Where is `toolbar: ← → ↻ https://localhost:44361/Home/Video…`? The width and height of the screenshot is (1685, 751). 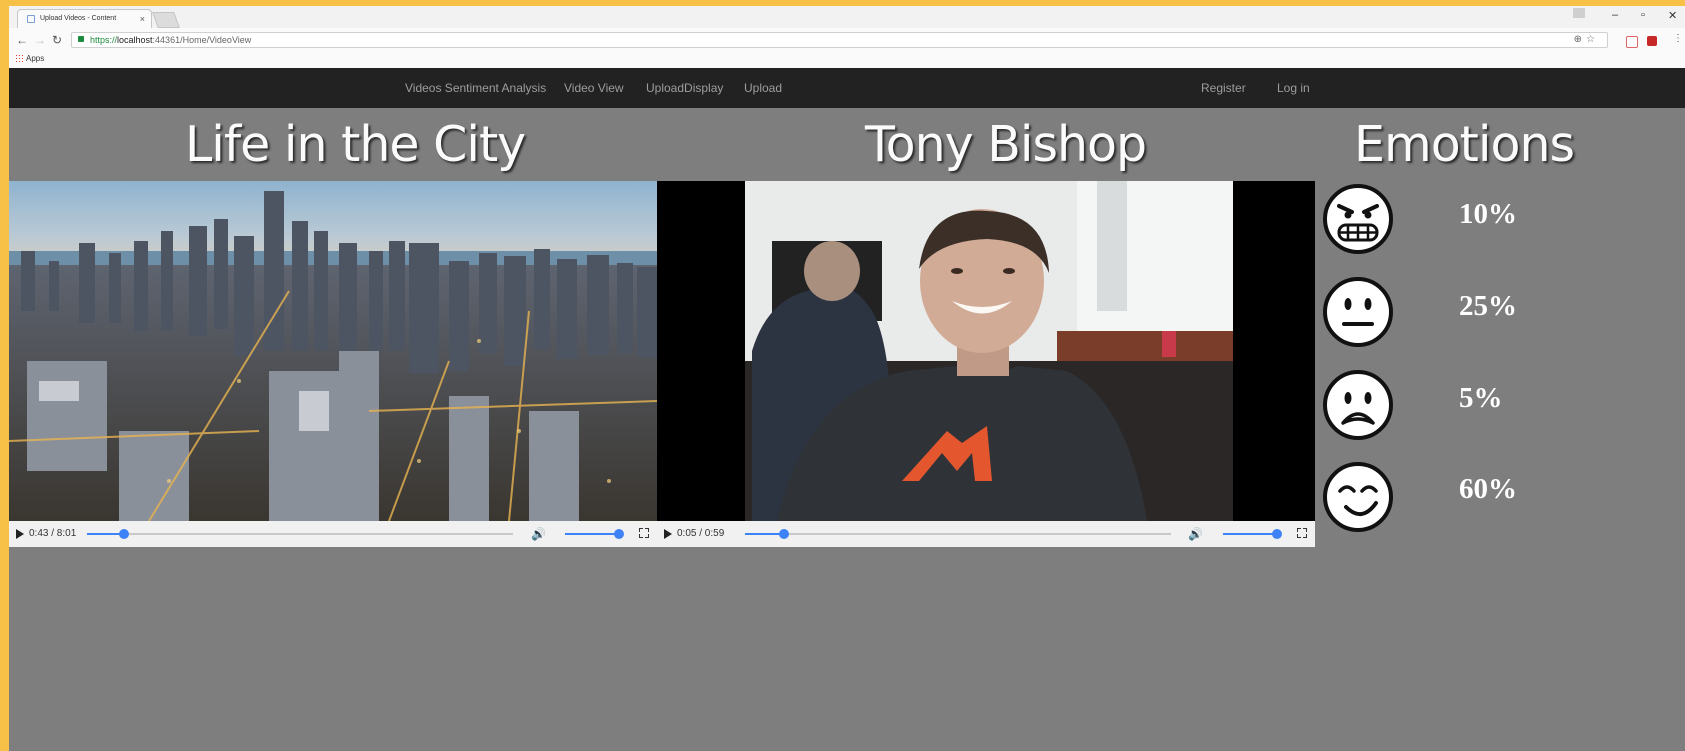
toolbar: ← → ↻ https://localhost:44361/Home/Video… is located at coordinates (847, 41).